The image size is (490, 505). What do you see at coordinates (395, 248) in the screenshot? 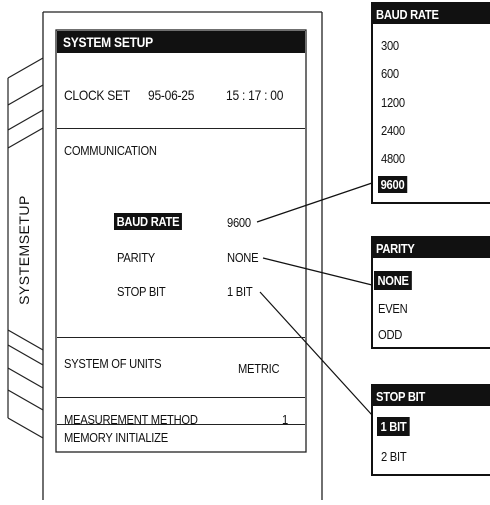
I see `parity-popup-title: PARITY` at bounding box center [395, 248].